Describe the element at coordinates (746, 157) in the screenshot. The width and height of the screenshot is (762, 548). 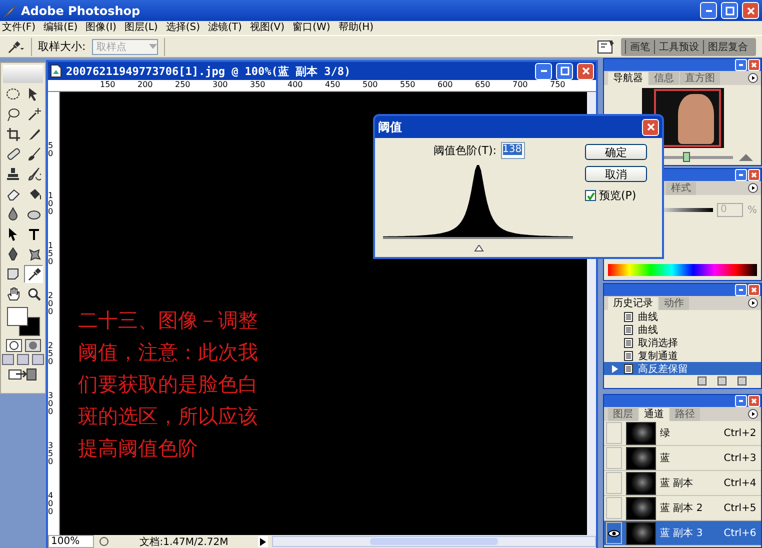
I see `zoom-in-icon` at that location.